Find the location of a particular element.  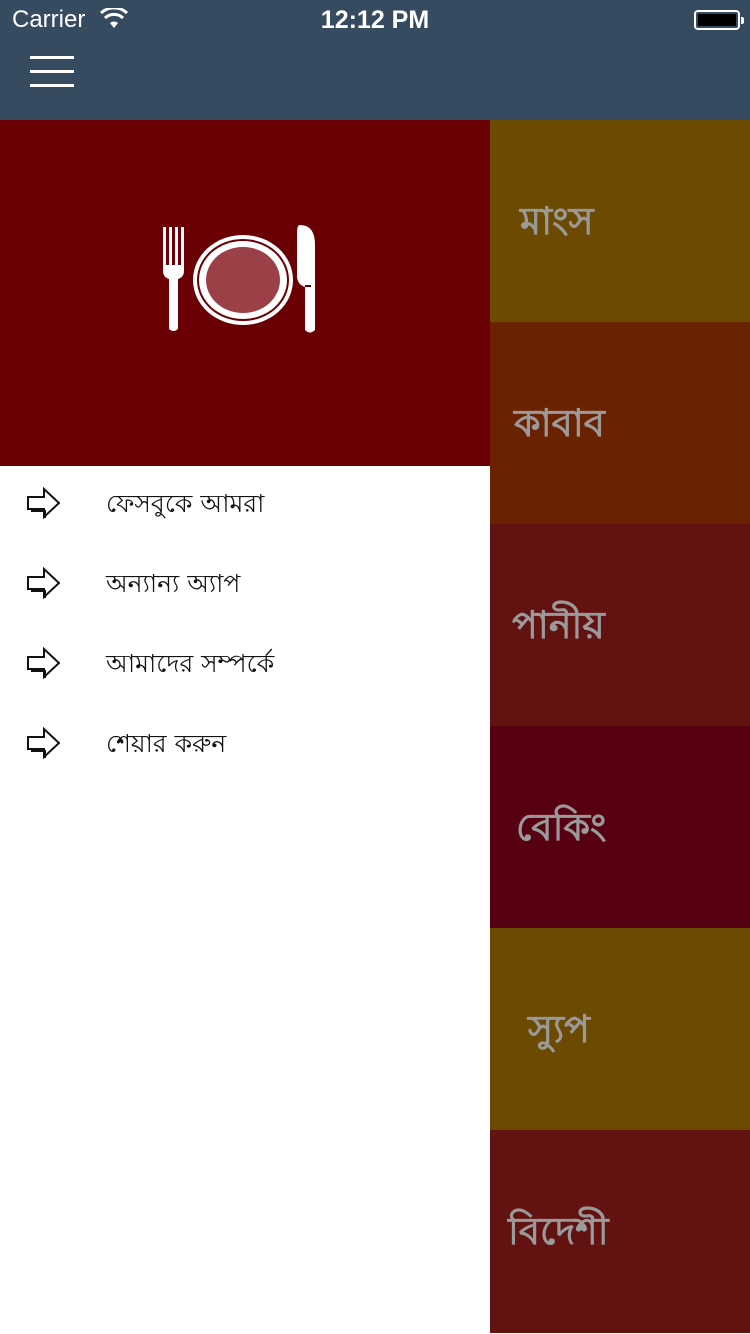

category-label: বিদেশী is located at coordinates (558, 1230).